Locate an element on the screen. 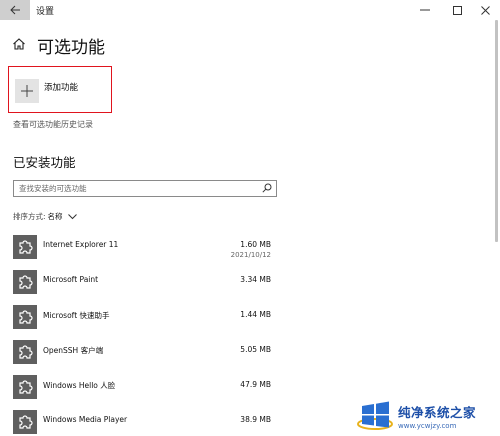  sort-control: 排序方式: 名称 is located at coordinates (45, 216).